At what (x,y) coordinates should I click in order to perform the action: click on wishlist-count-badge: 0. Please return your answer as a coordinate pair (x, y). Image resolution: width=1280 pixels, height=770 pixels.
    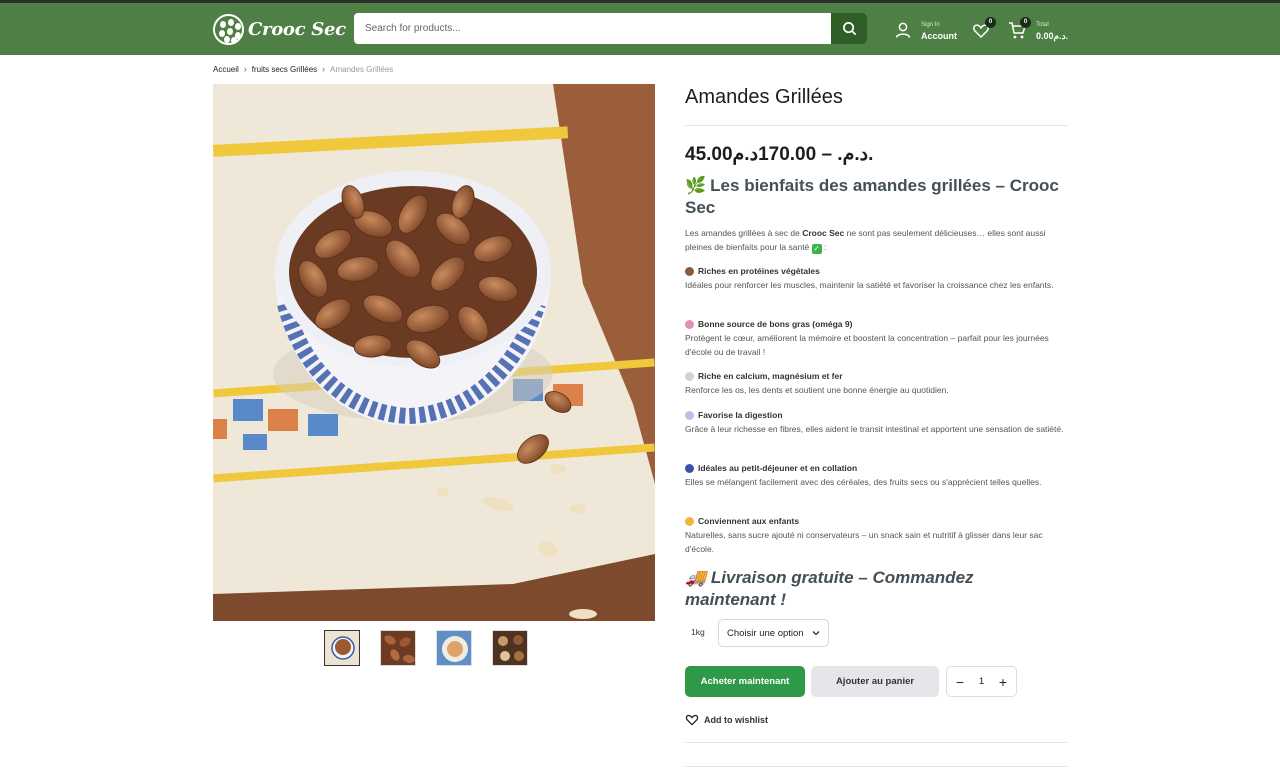
    Looking at the image, I should click on (990, 22).